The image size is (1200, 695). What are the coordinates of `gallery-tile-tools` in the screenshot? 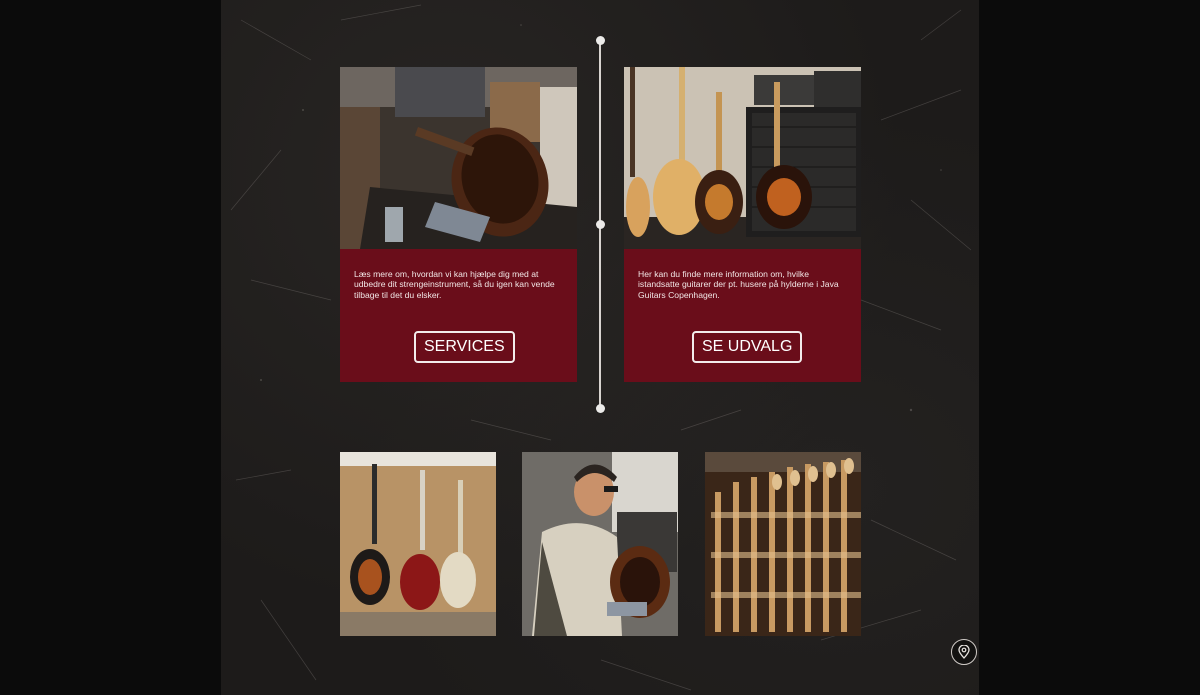 It's located at (783, 544).